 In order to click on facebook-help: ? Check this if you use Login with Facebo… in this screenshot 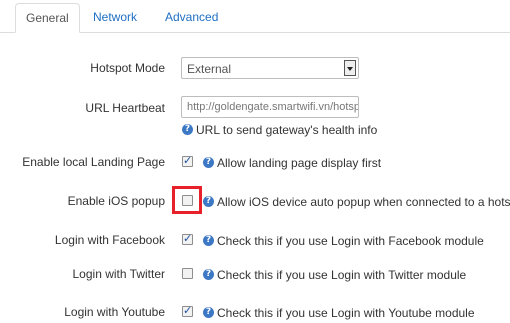, I will do `click(343, 240)`.